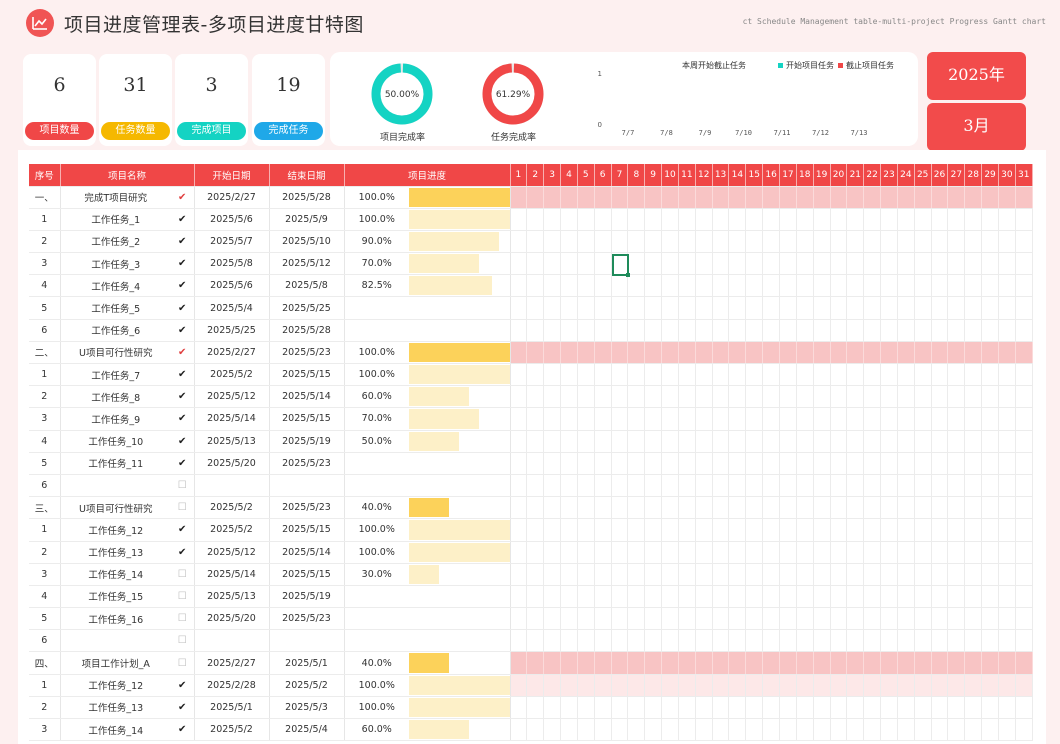 This screenshot has width=1060, height=744. Describe the element at coordinates (531, 197) in the screenshot. I see `project-row: 一、 完成T项目研究 ✔ 2025/2/27 2025/5/28 100.0%` at that location.